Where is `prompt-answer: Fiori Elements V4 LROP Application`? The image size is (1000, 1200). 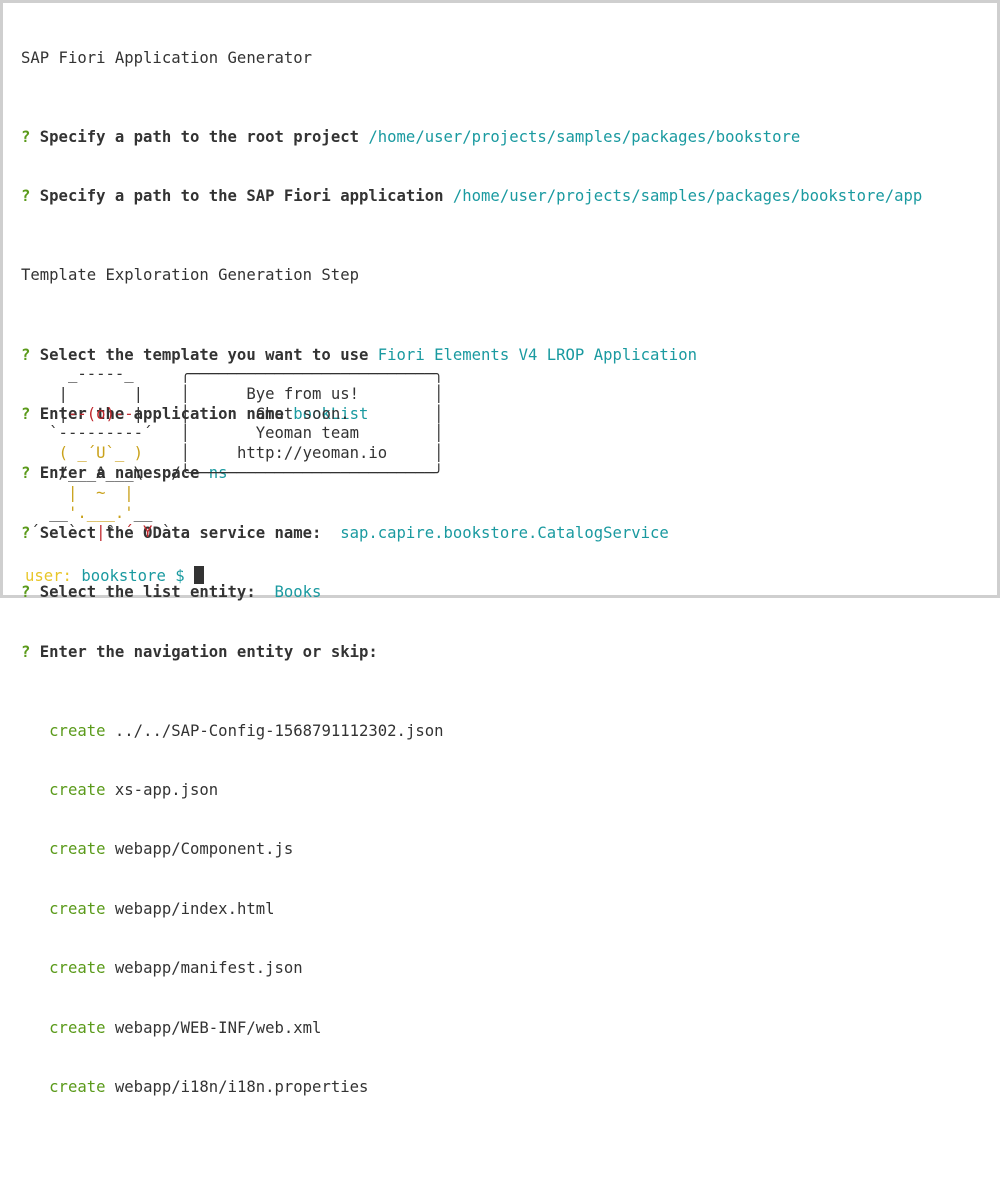 prompt-answer: Fiori Elements V4 LROP Application is located at coordinates (537, 354).